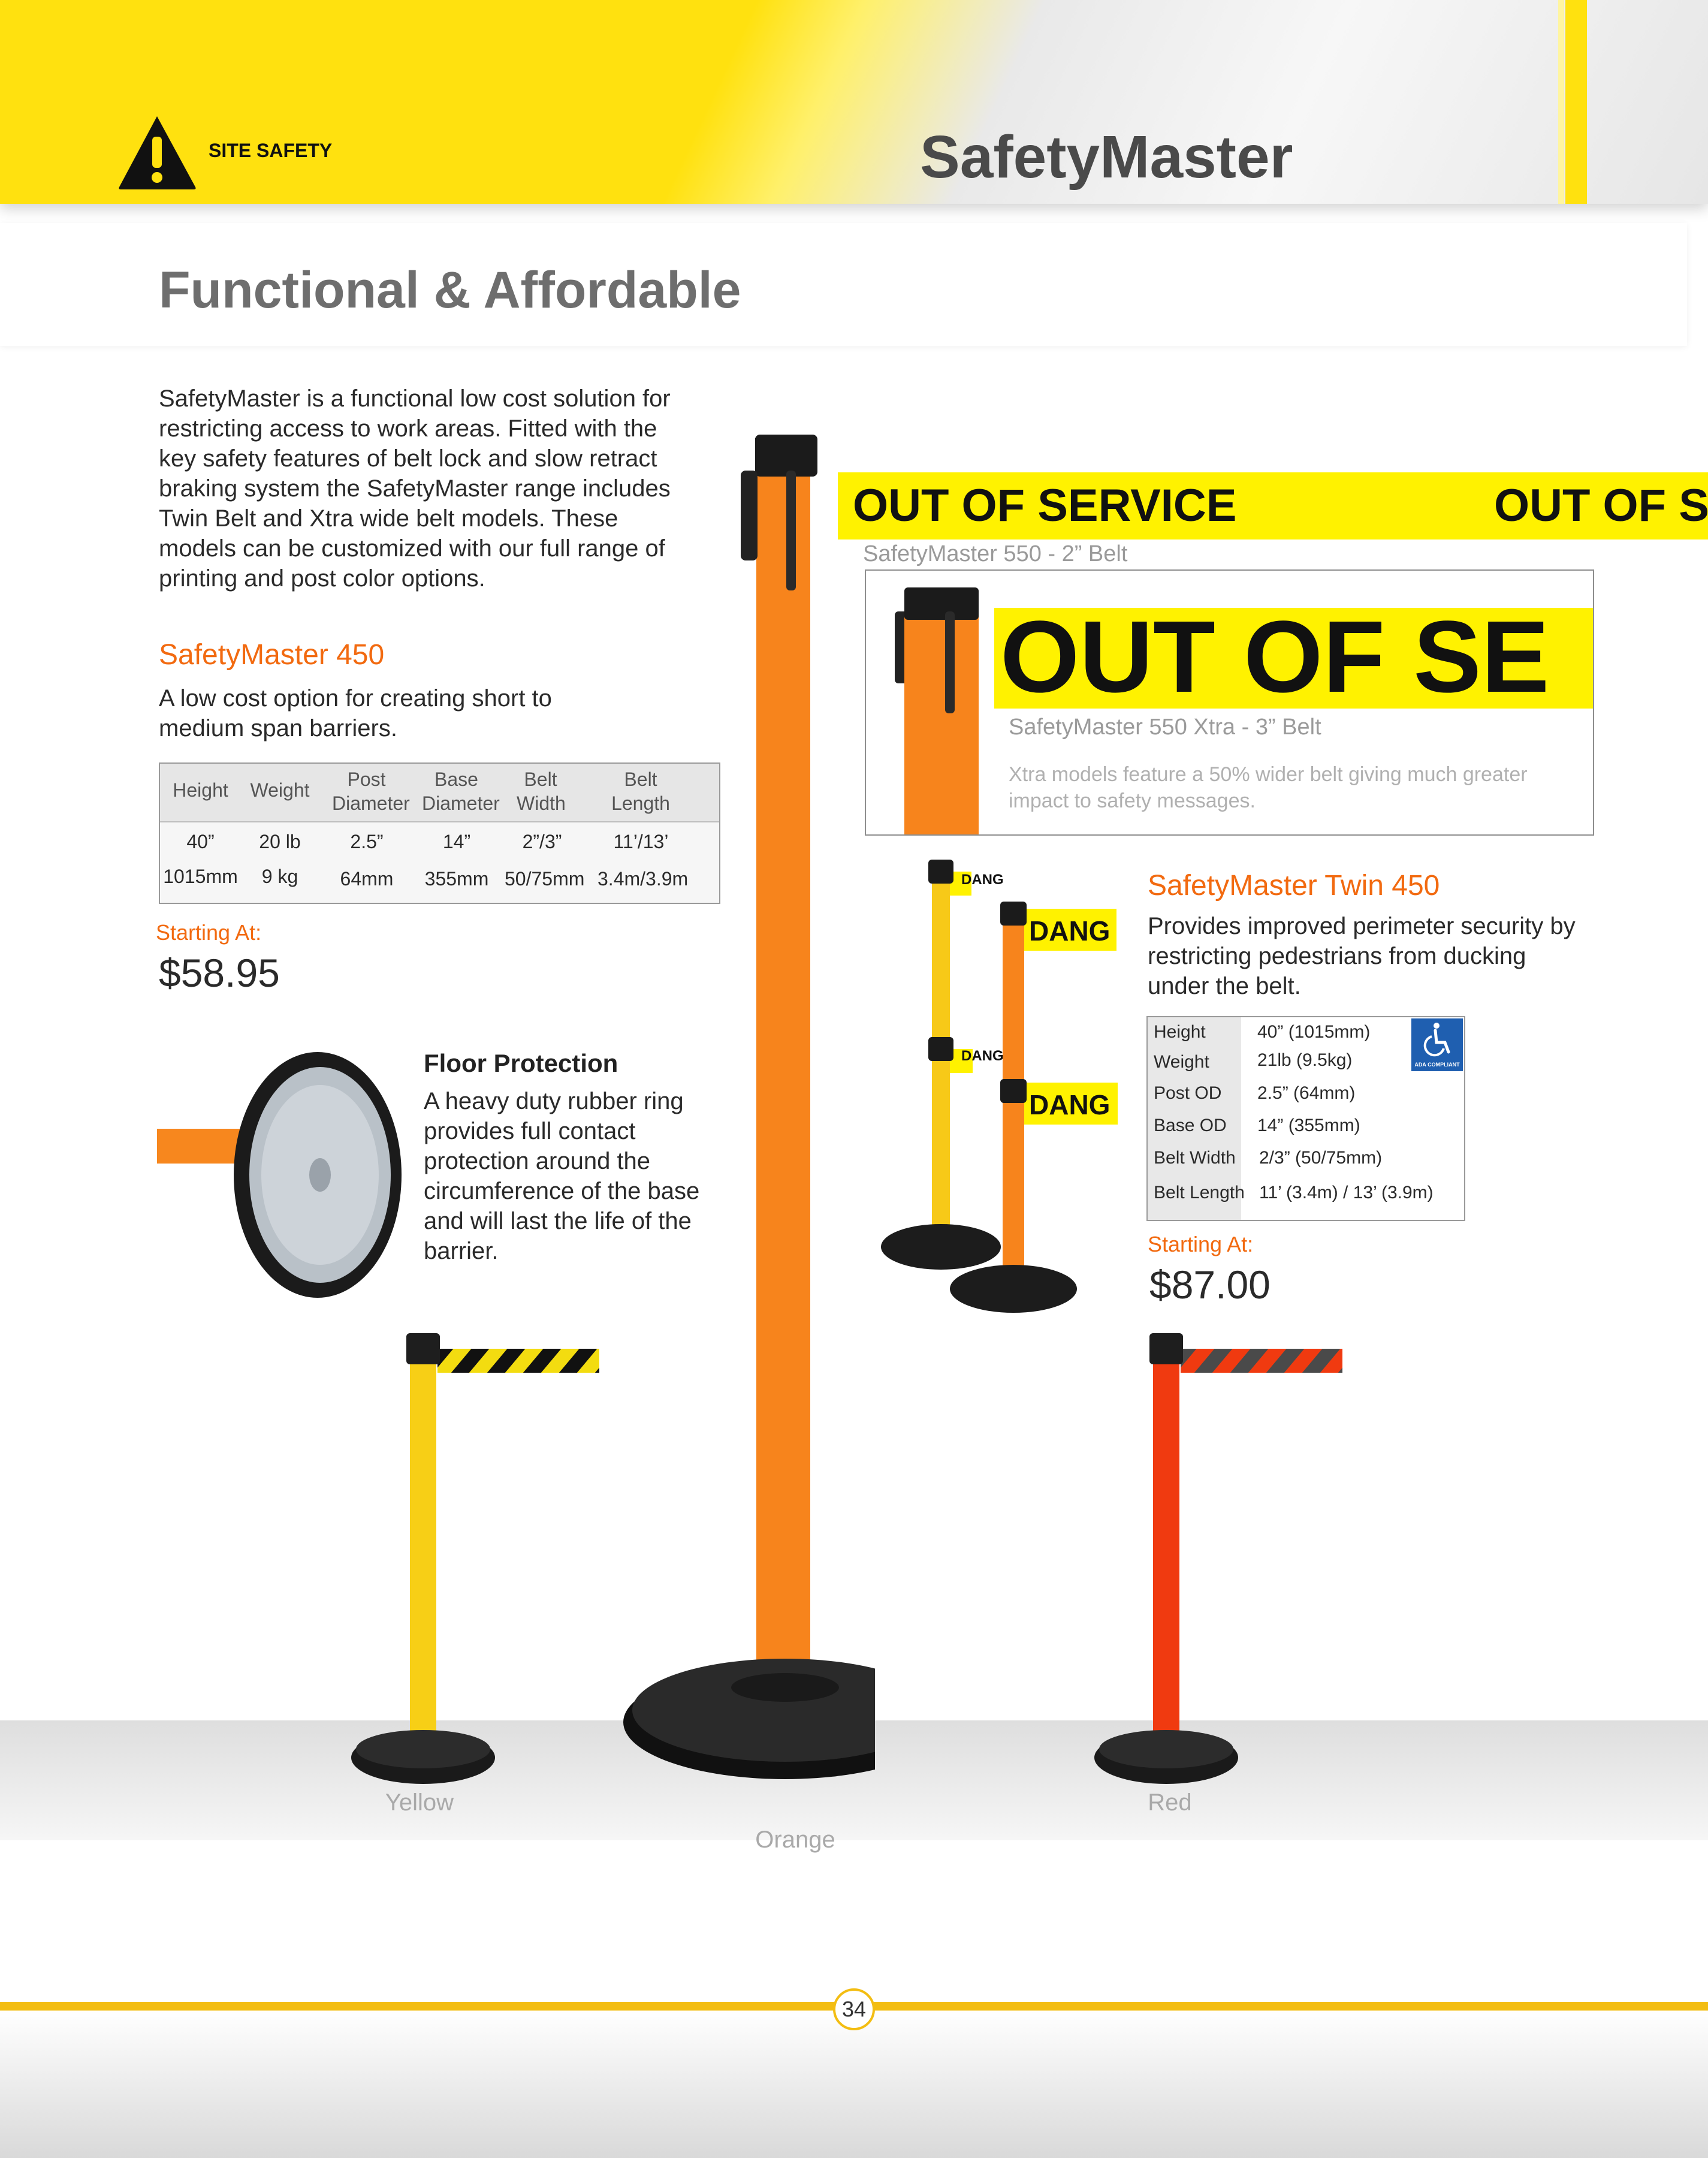 This screenshot has width=1708, height=2158. What do you see at coordinates (450, 290) in the screenshot?
I see `section-heading: Functional & Affordable` at bounding box center [450, 290].